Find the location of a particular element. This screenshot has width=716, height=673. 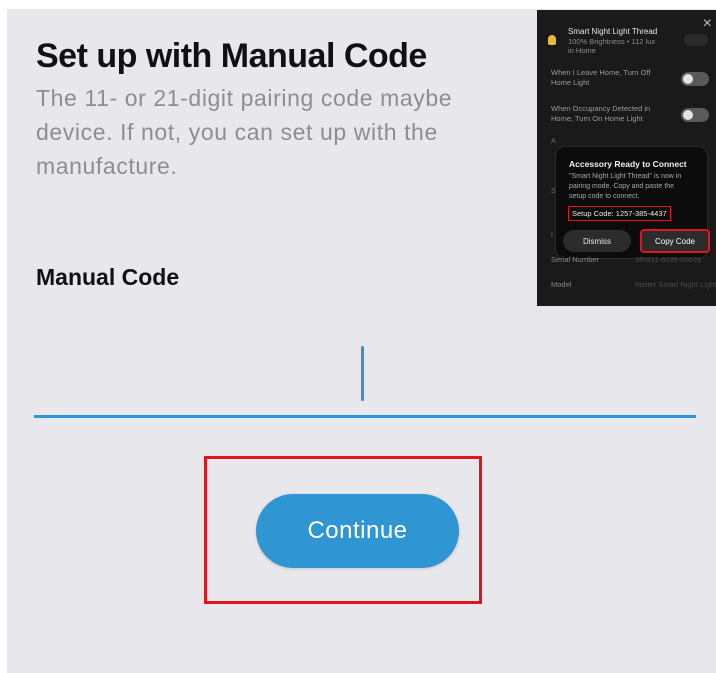

page-title: Set up with Manual Code is located at coordinates (231, 56).